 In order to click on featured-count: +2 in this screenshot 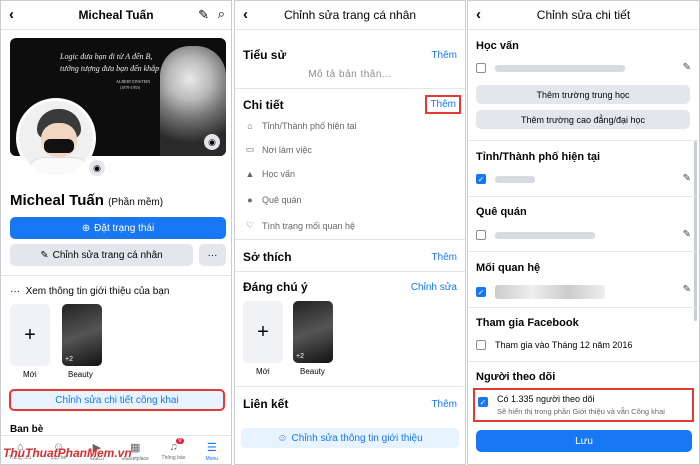, I will do `click(300, 356)`.